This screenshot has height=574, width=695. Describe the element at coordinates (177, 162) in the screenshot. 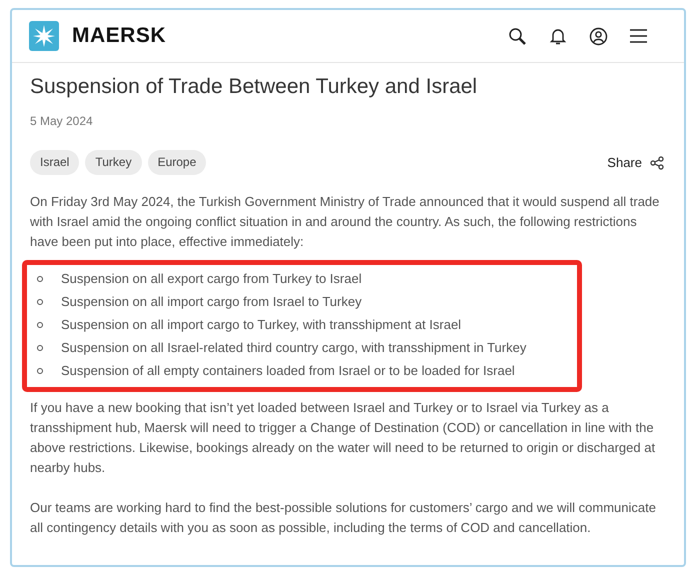

I see `tag-chip: Europe` at that location.